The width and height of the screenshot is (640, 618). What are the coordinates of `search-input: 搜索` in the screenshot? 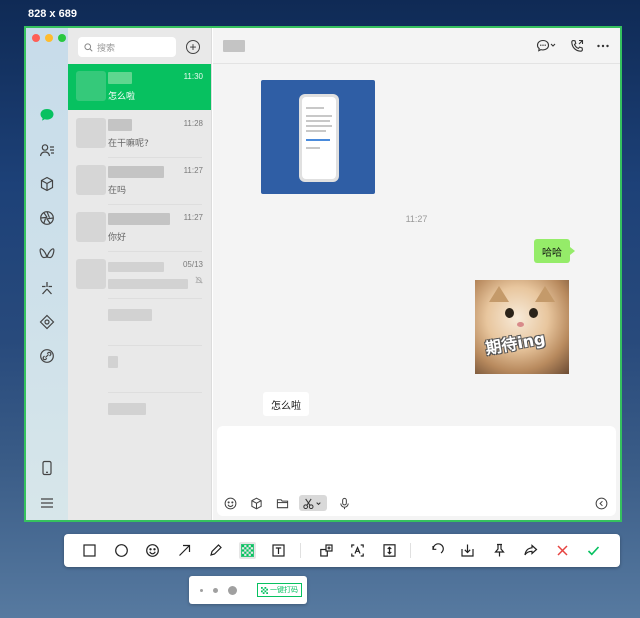 It's located at (127, 47).